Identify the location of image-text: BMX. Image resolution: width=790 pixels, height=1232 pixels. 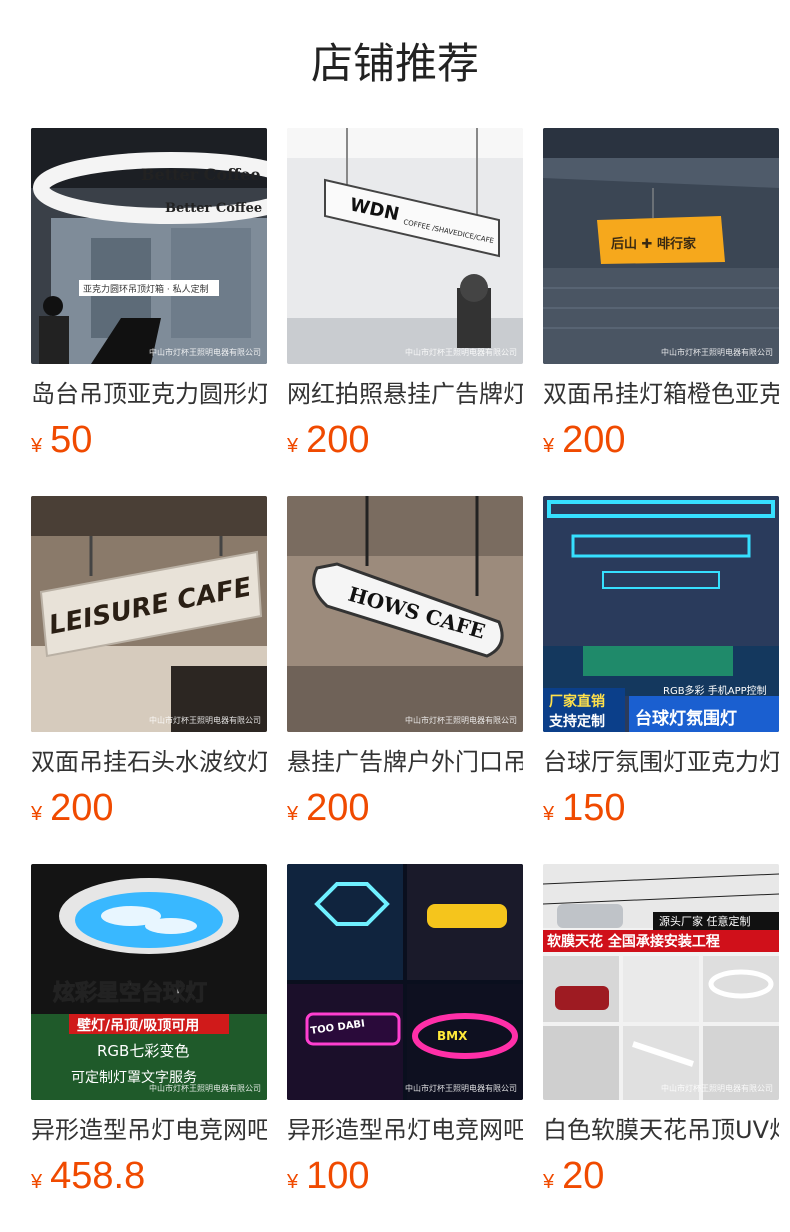
(452, 1036).